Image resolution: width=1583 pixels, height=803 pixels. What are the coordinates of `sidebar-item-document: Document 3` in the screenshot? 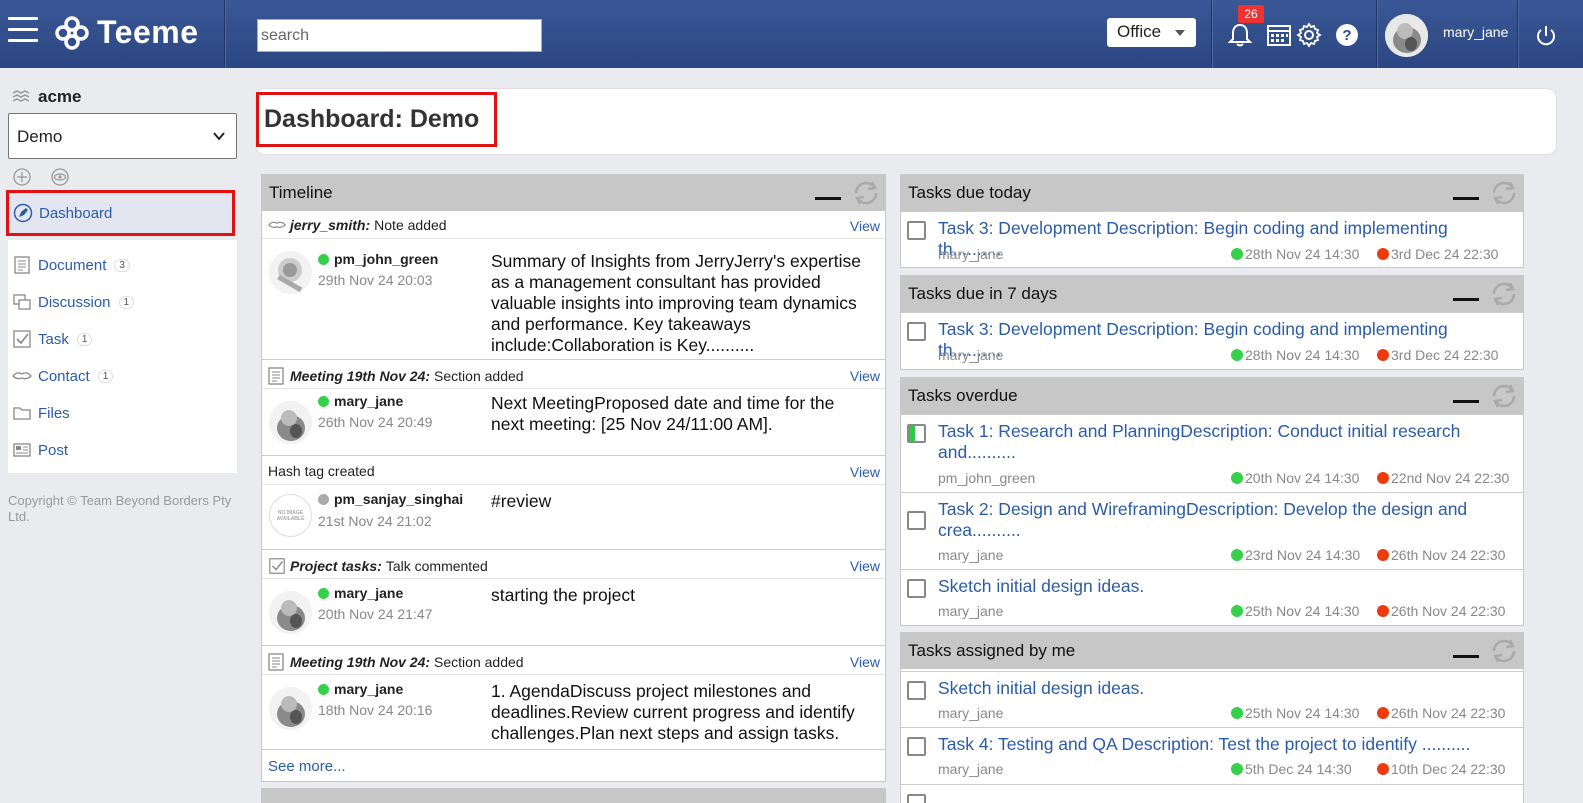 It's located at (71, 265).